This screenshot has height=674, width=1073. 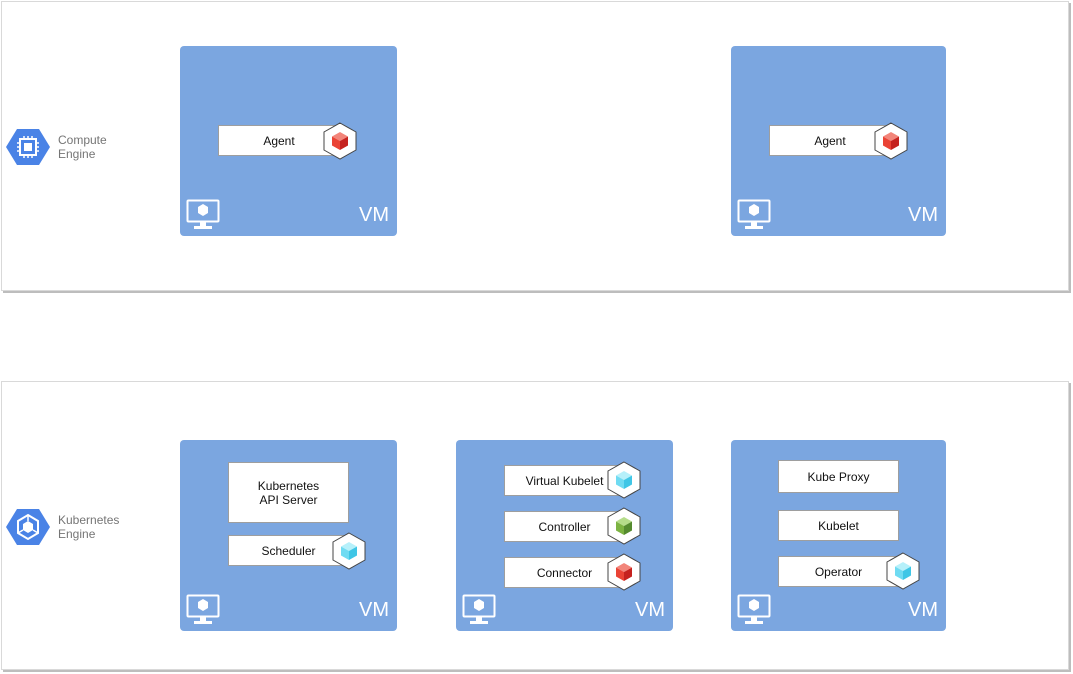 I want to click on kube-proxy-node: Kube Proxy, so click(x=838, y=476).